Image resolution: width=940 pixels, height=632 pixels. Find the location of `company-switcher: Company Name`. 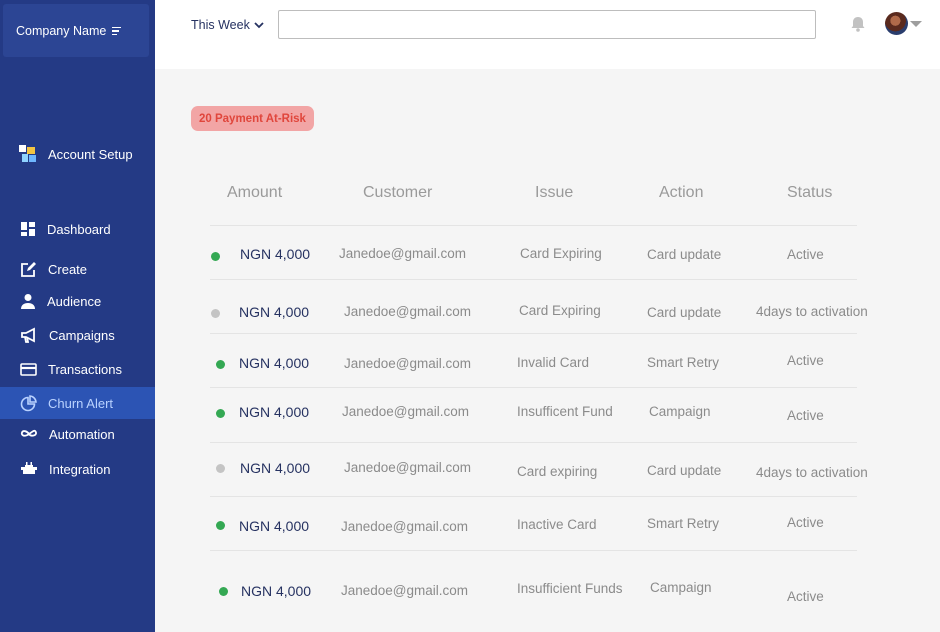

company-switcher: Company Name is located at coordinates (76, 30).